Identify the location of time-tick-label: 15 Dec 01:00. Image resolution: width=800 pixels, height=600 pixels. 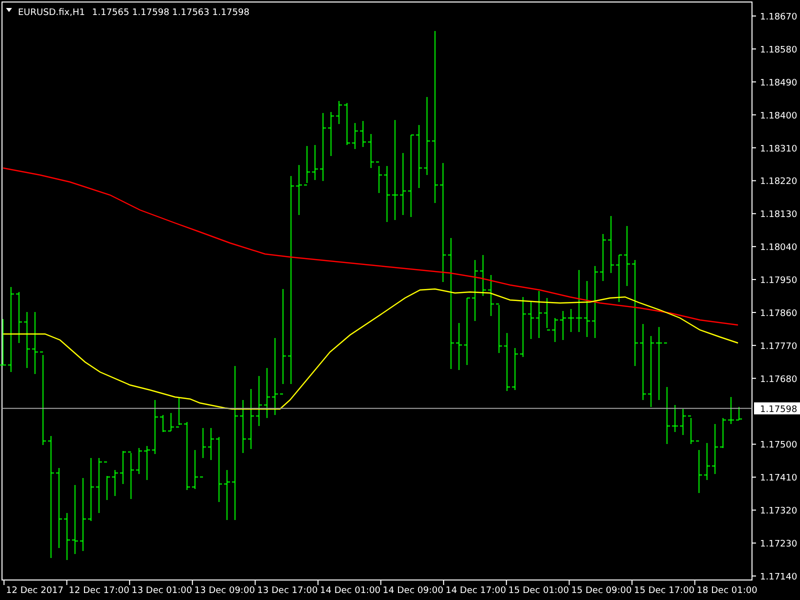
(538, 591).